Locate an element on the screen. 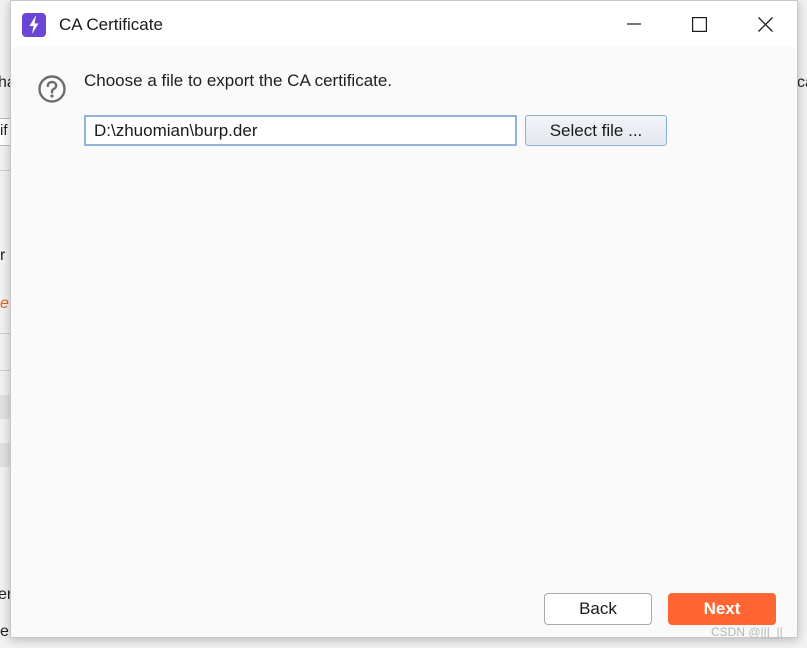 The image size is (807, 648). minimize-icon is located at coordinates (634, 24).